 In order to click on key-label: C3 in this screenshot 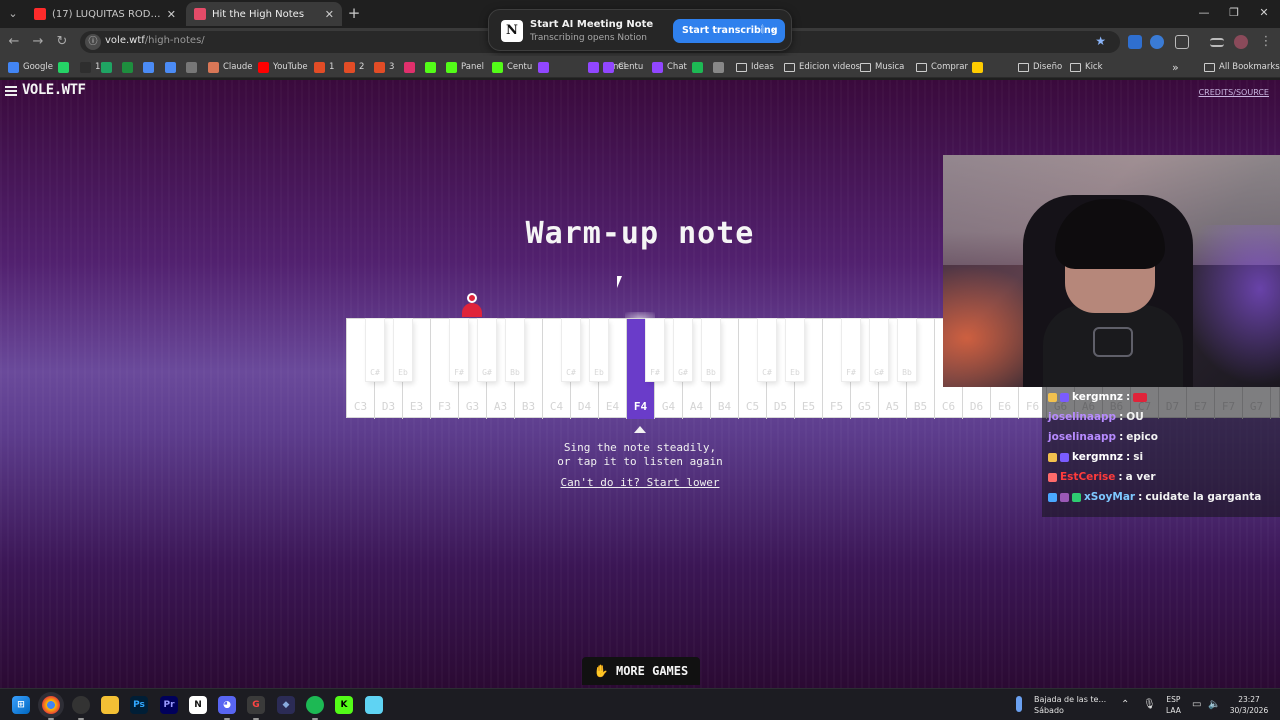, I will do `click(360, 406)`.